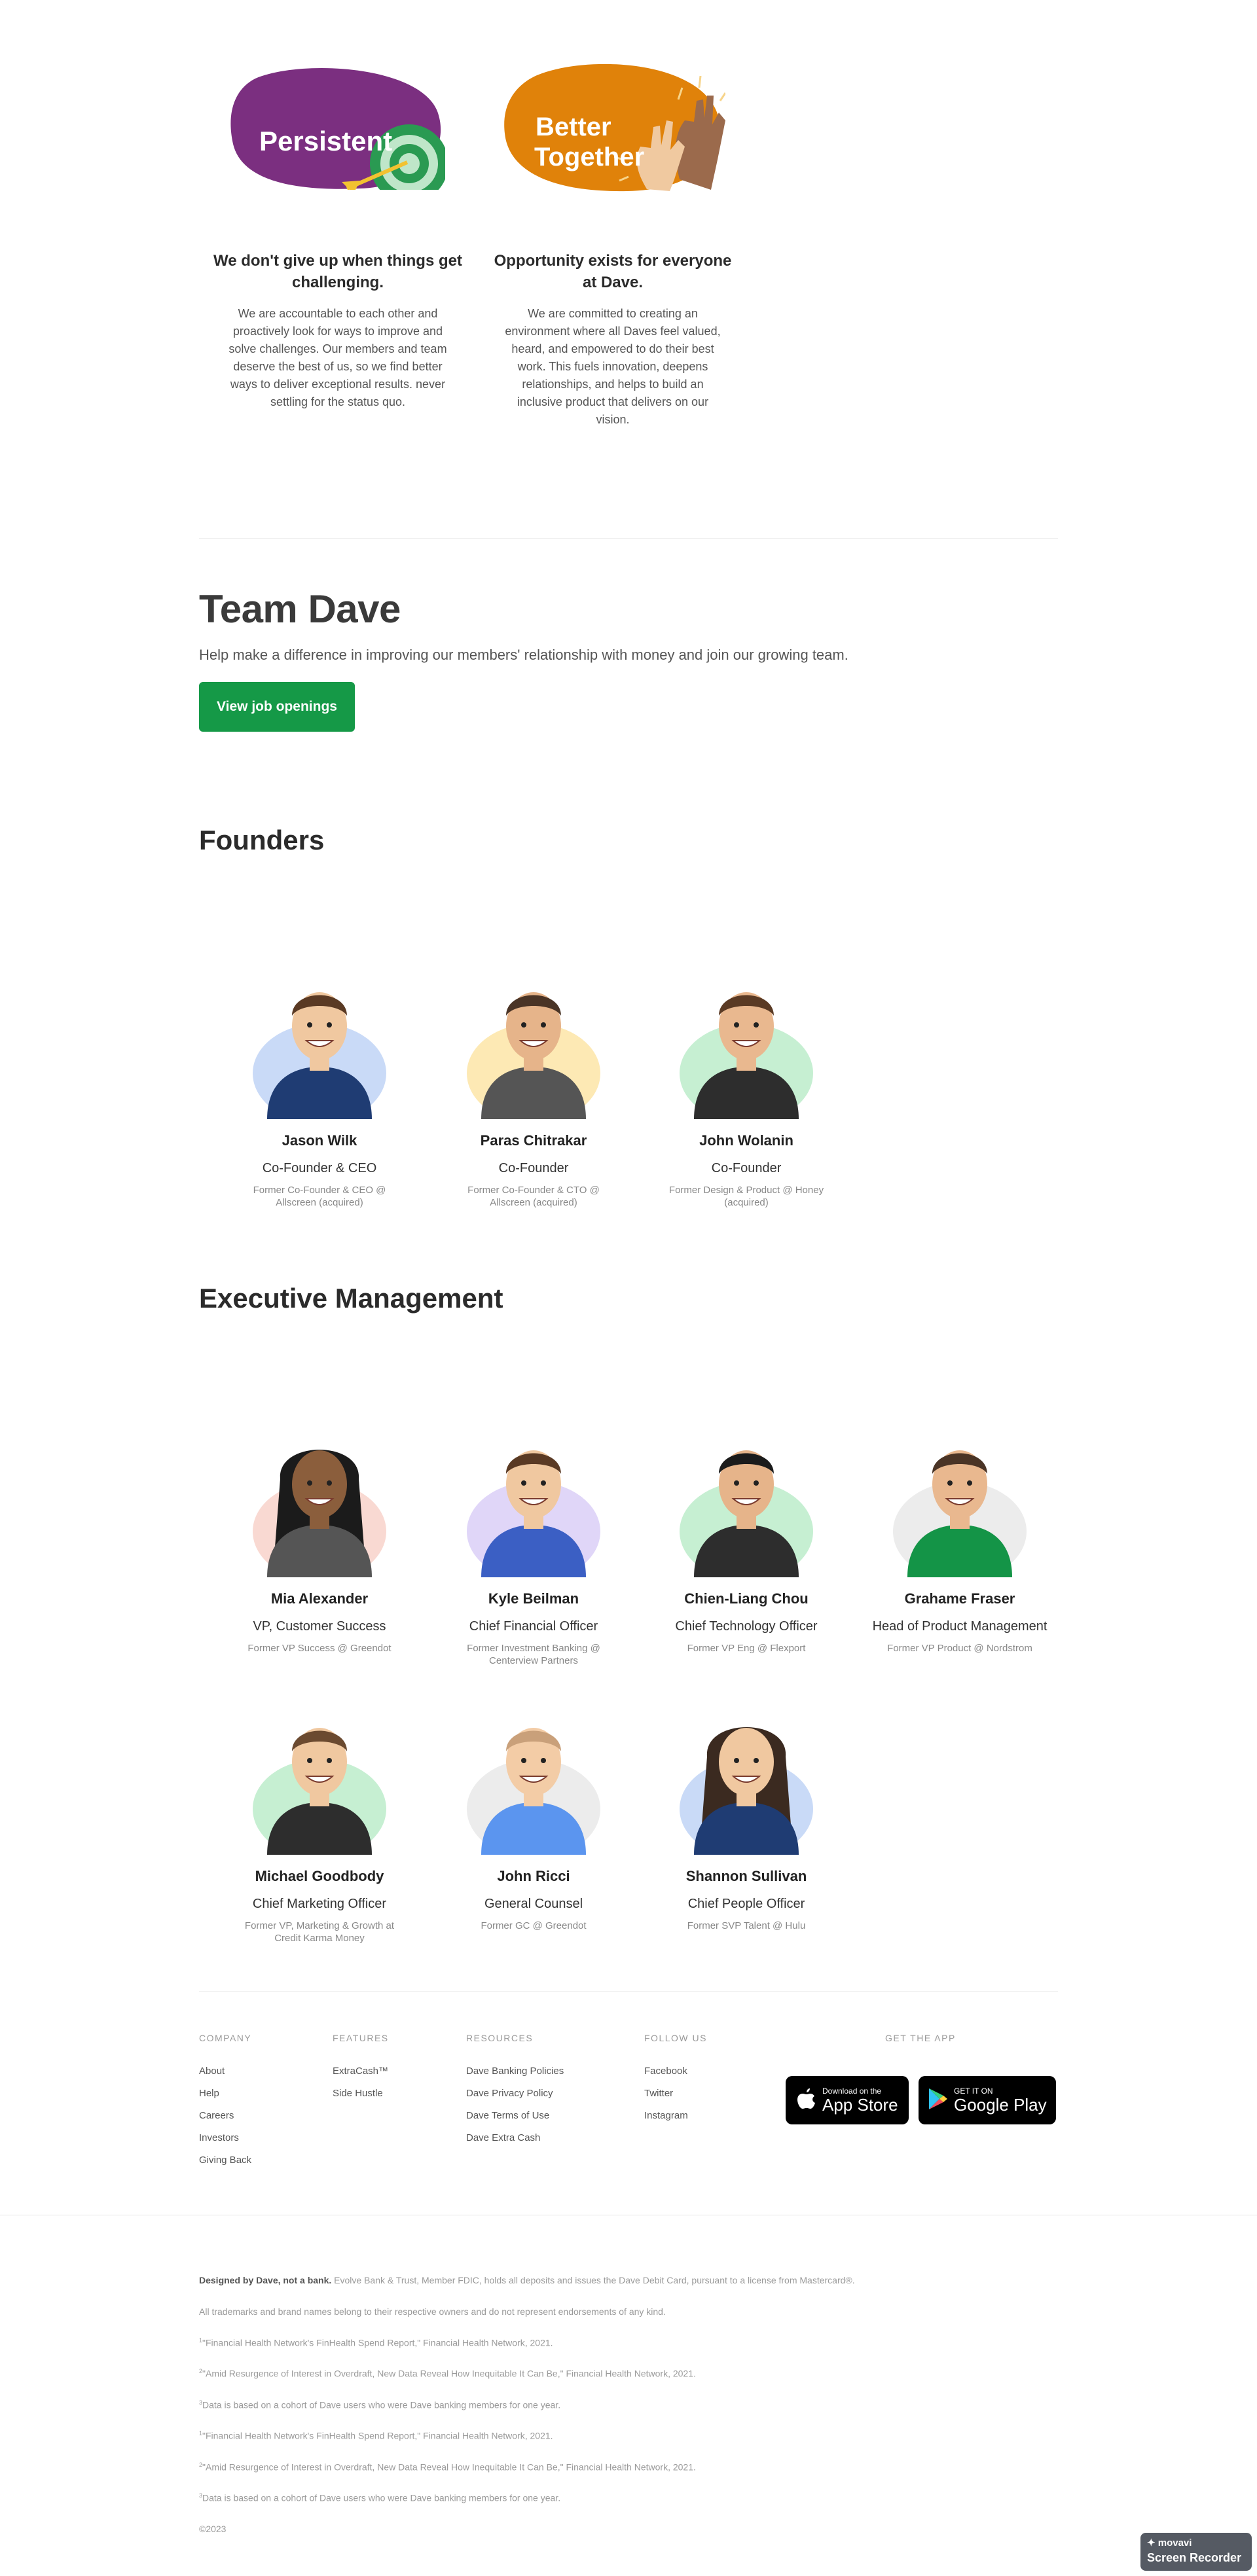 The image size is (1257, 2576). I want to click on footer-link-careers: Careers, so click(216, 2115).